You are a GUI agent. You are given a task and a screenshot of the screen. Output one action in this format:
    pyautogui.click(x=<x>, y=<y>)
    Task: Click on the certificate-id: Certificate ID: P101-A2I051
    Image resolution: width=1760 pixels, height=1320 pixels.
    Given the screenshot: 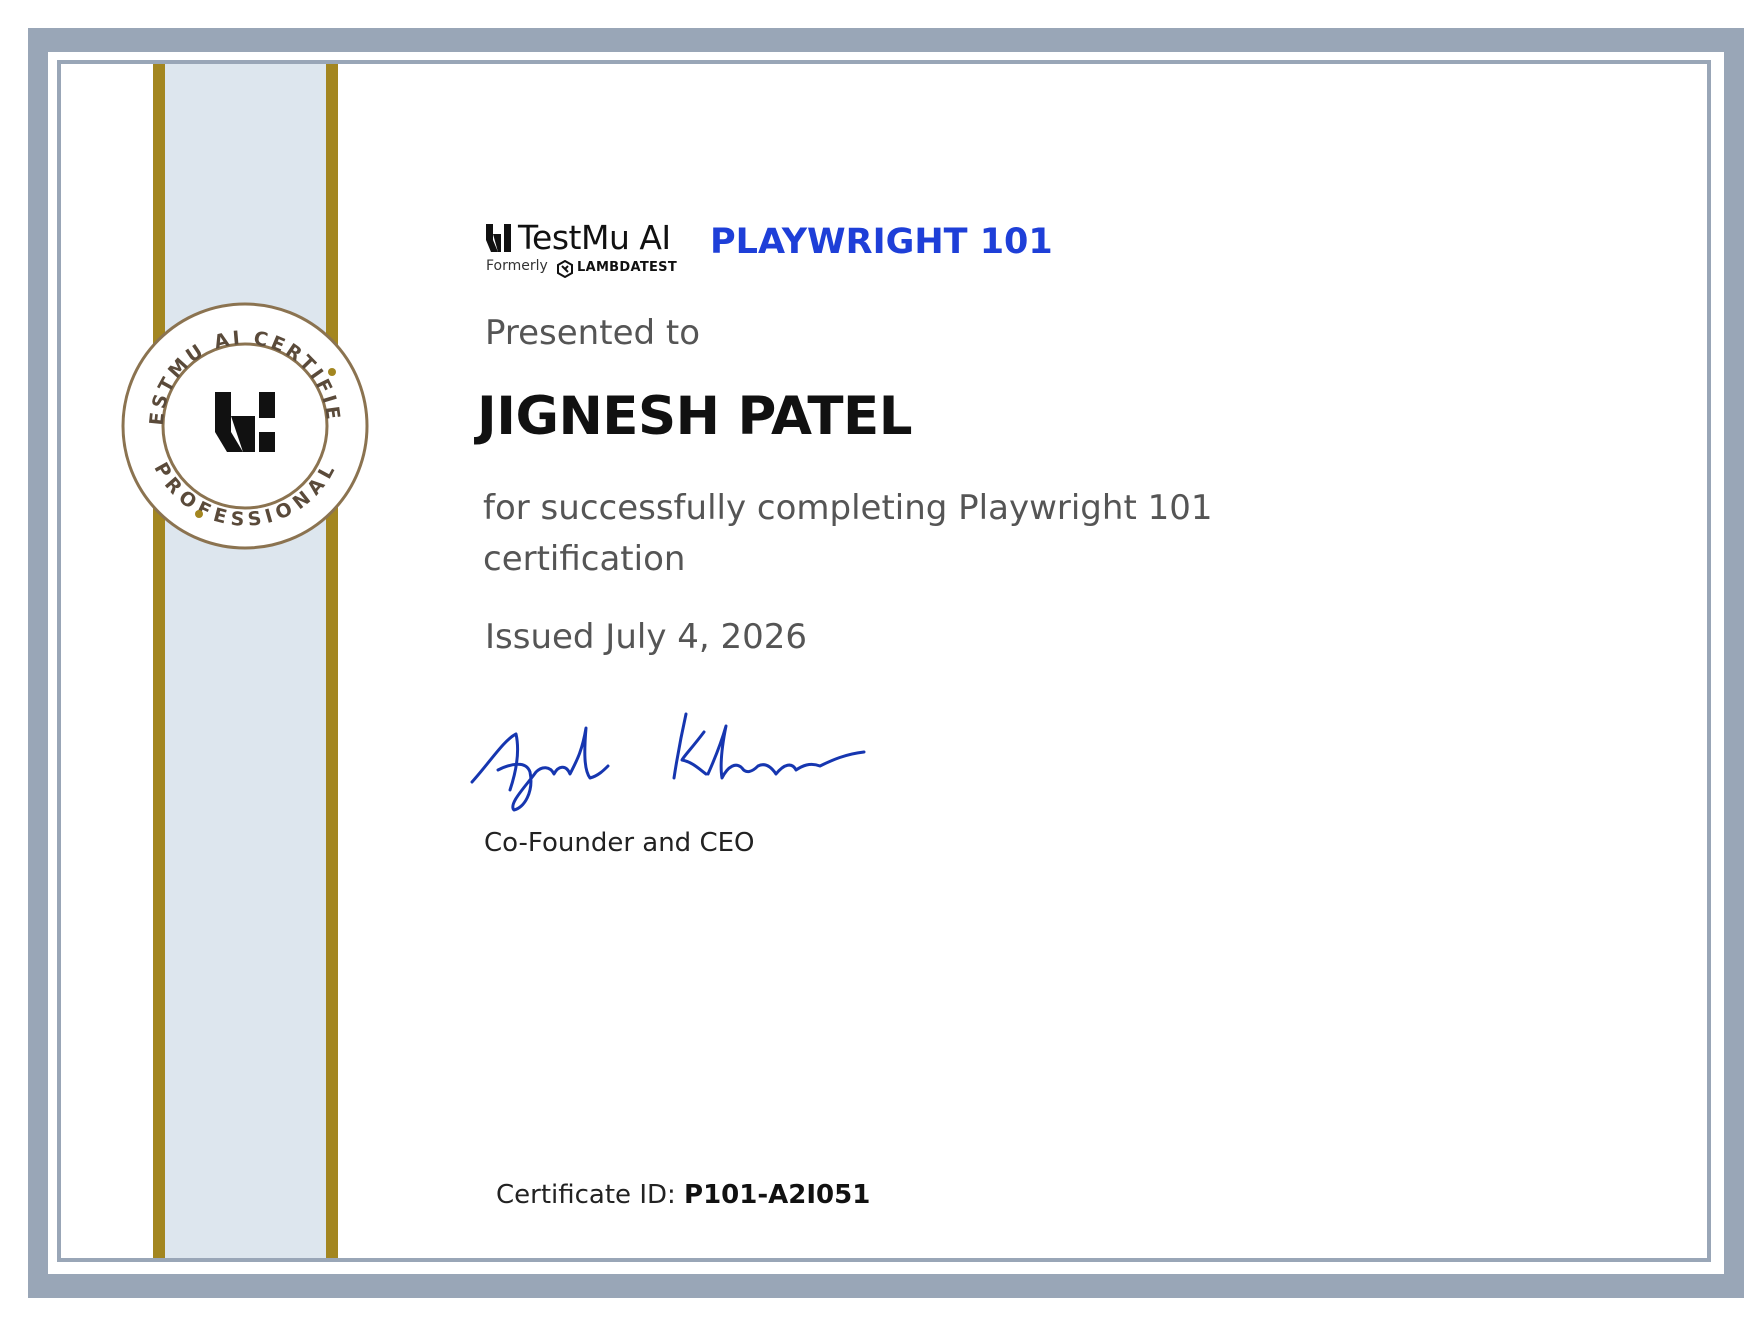 What is the action you would take?
    pyautogui.click(x=683, y=1195)
    